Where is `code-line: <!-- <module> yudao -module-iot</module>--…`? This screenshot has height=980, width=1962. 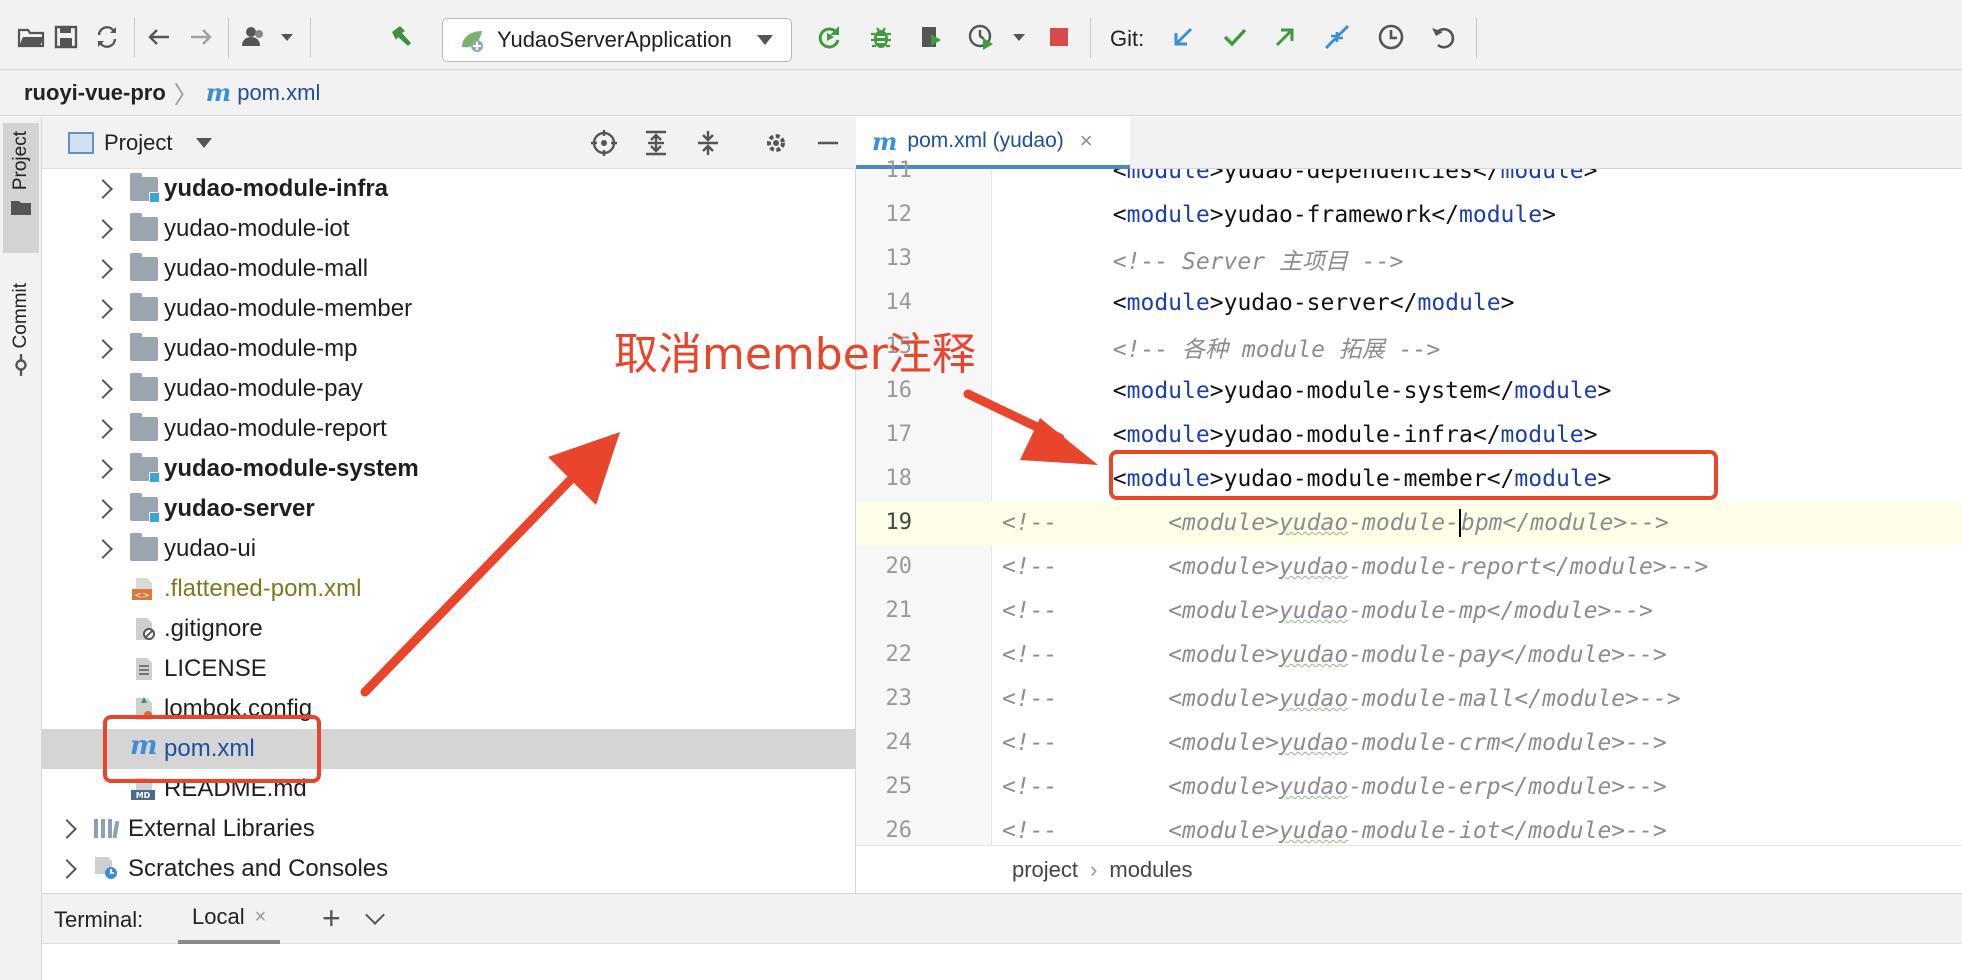 code-line: <!-- <module> yudao -module-iot</module>--… is located at coordinates (1477, 827).